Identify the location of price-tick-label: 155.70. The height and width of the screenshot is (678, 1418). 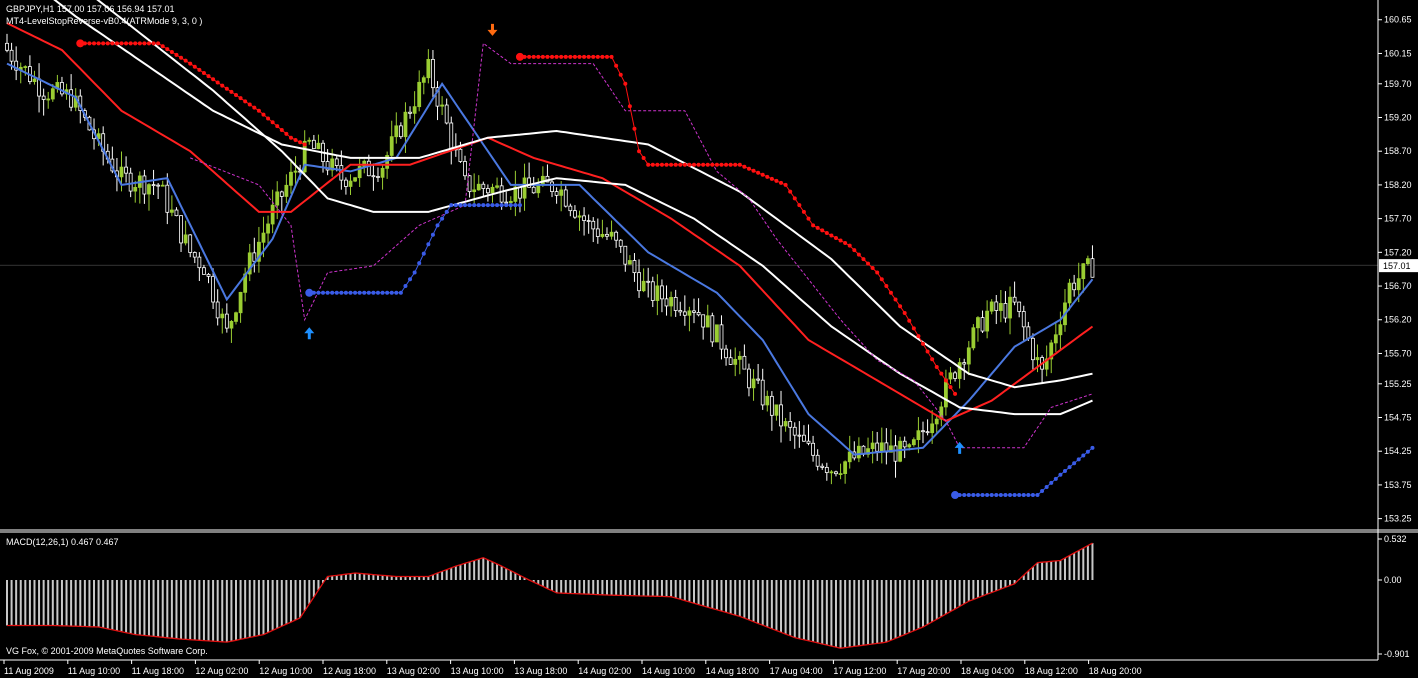
(1398, 353).